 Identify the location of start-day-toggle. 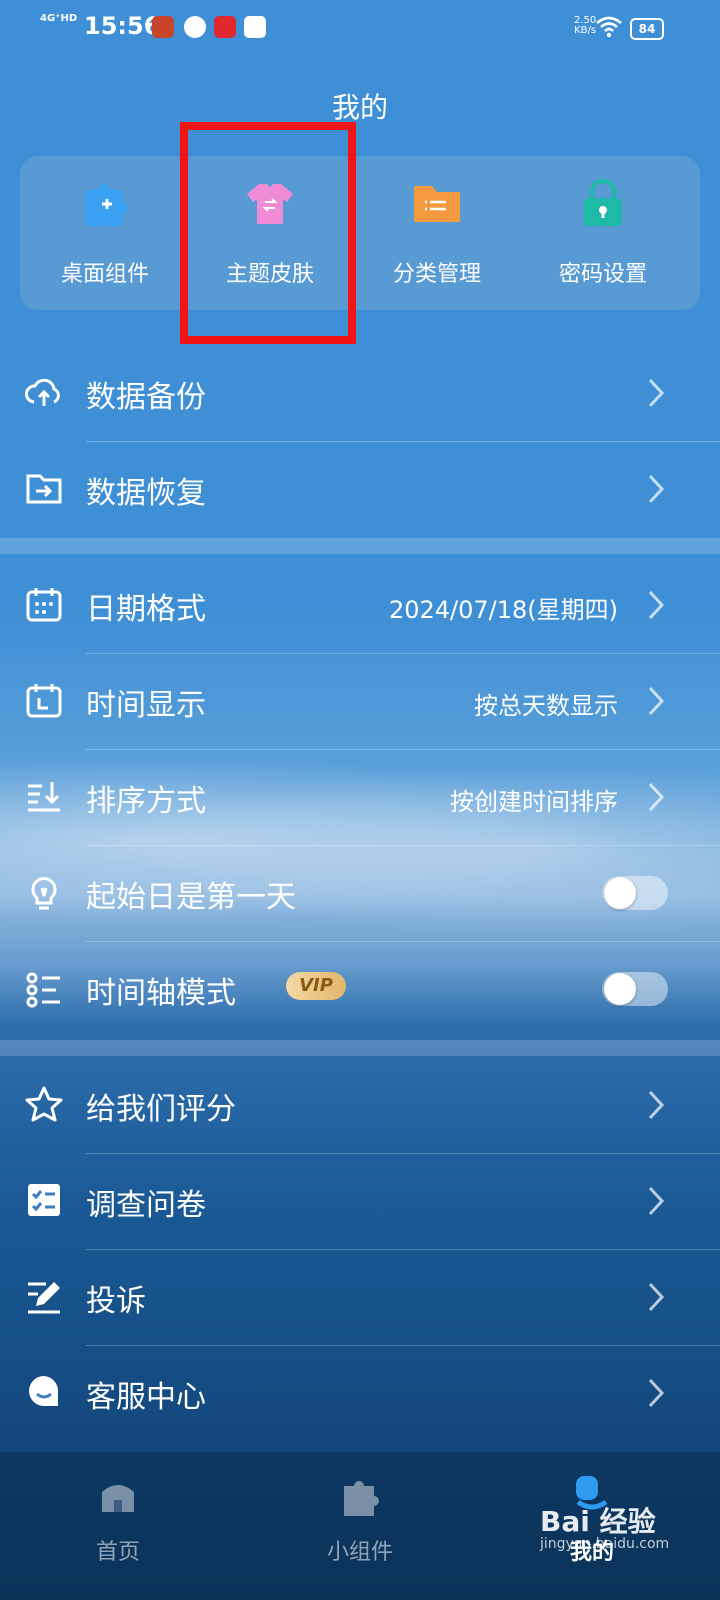
(635, 893).